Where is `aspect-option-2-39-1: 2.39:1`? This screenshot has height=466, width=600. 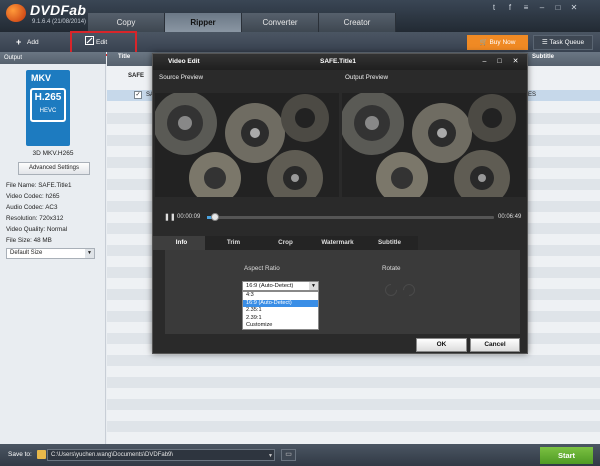
aspect-option-2-39-1: 2.39:1 is located at coordinates (280, 319).